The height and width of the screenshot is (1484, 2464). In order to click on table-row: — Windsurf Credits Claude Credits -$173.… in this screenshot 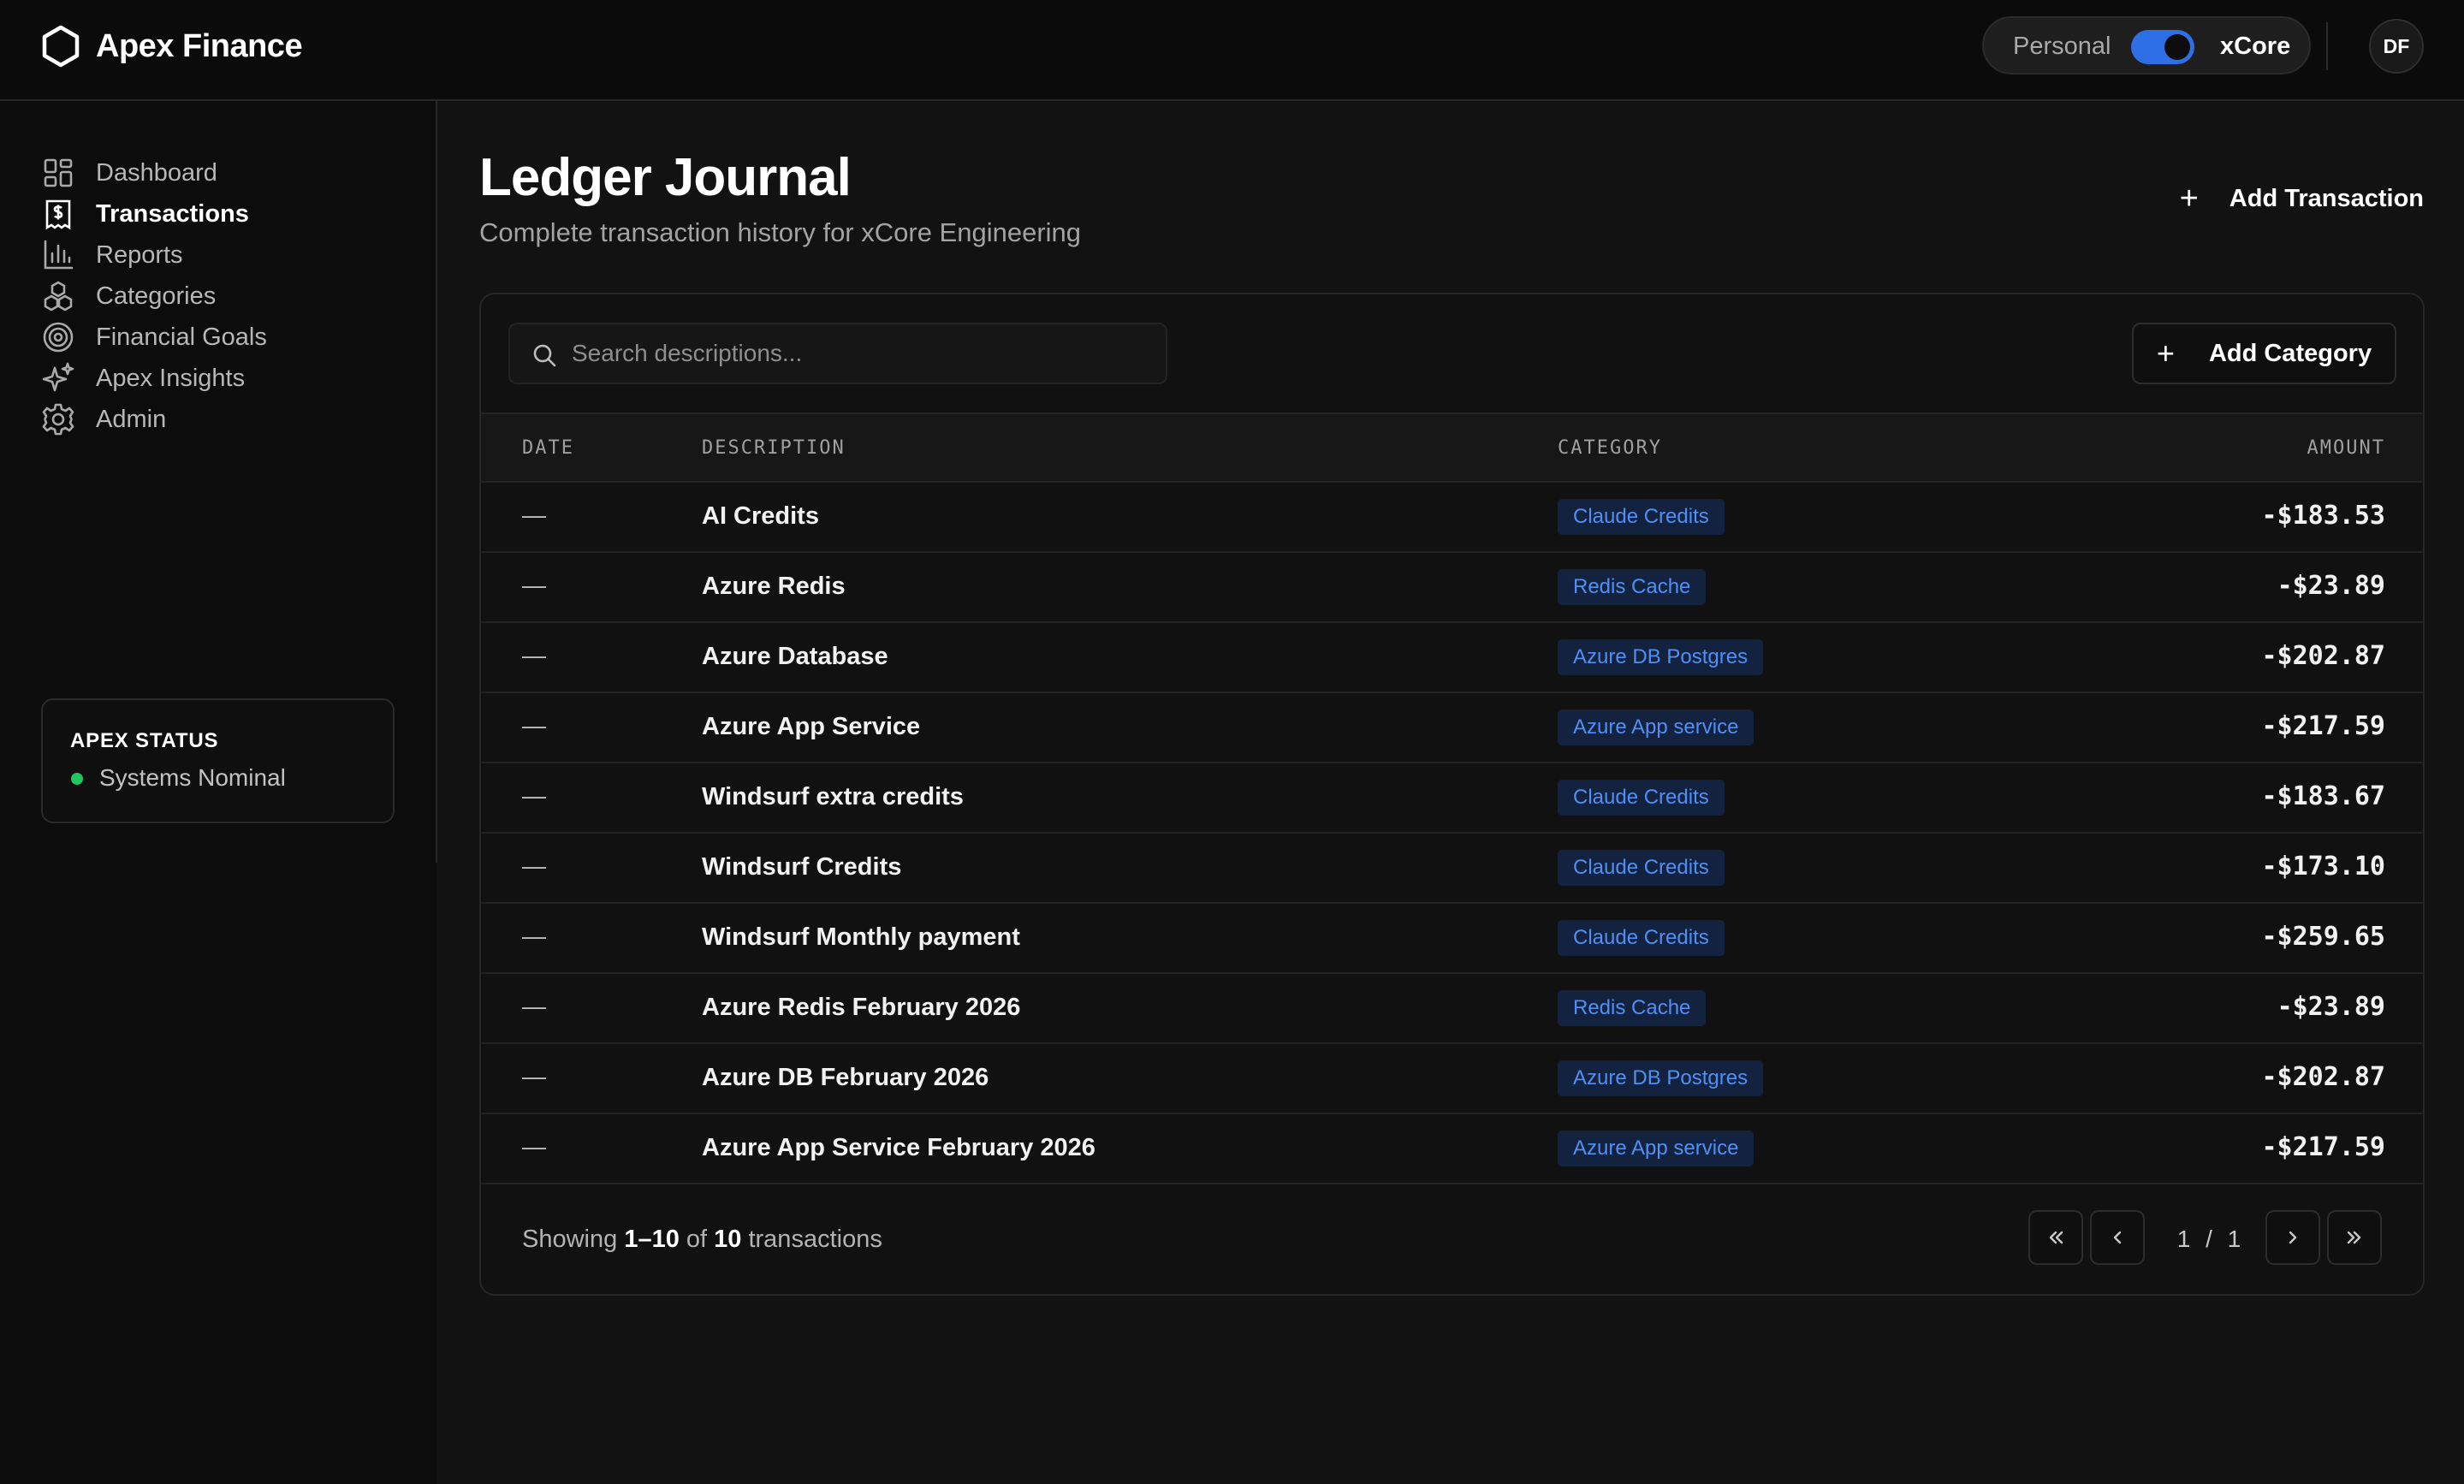, I will do `click(1452, 869)`.